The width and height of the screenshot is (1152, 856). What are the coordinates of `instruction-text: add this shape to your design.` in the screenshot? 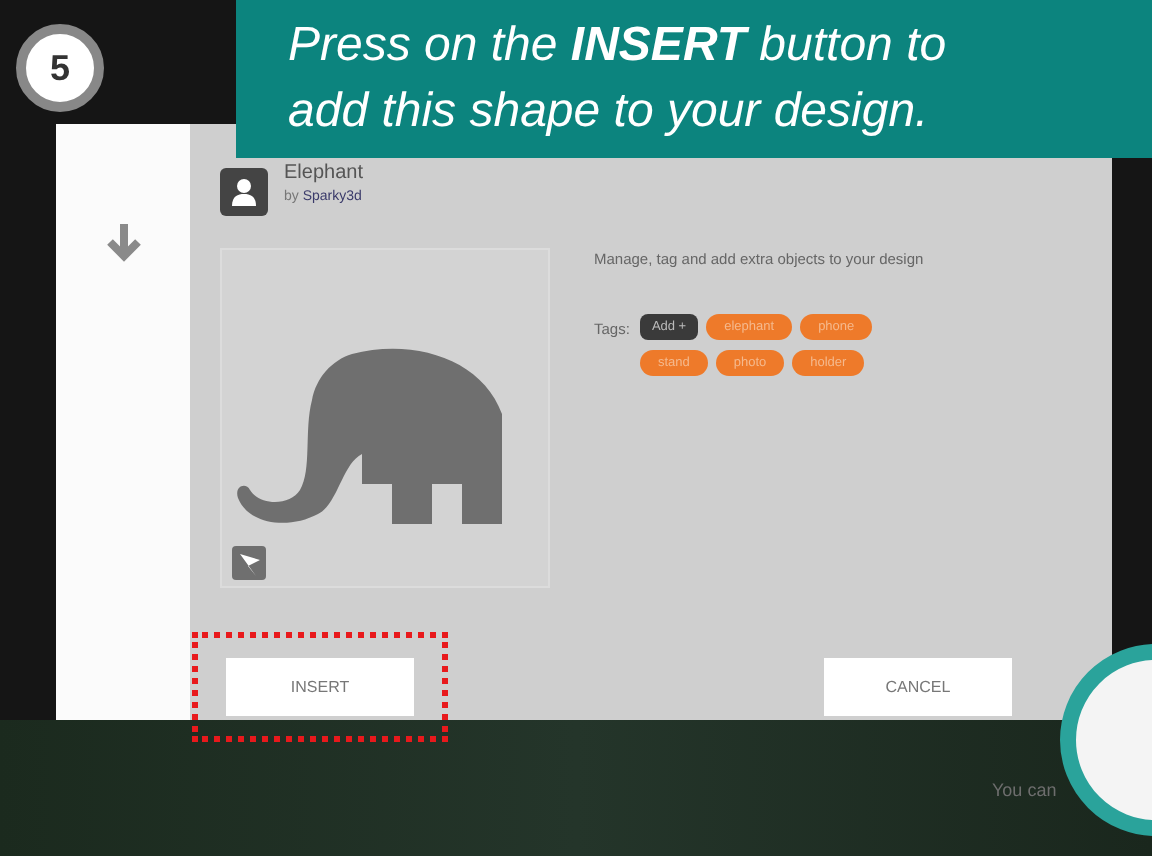 It's located at (609, 112).